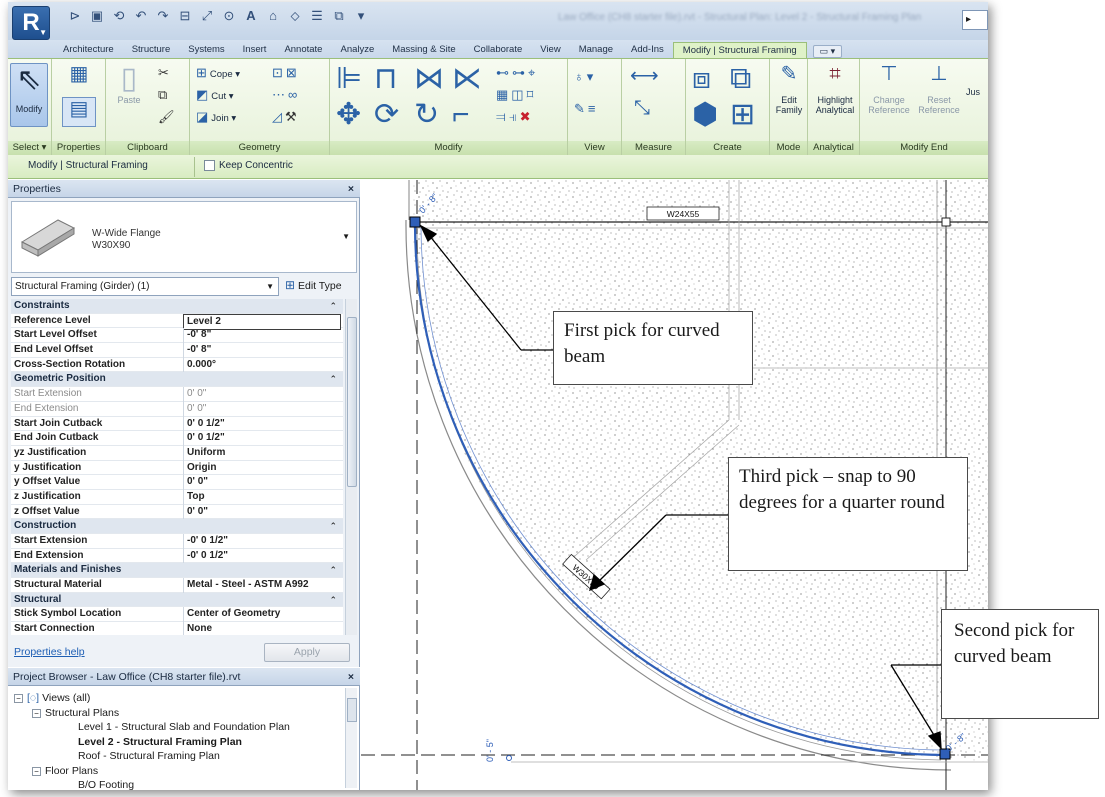 The image size is (1105, 797). I want to click on match-type-button: 🖌, so click(168, 117).